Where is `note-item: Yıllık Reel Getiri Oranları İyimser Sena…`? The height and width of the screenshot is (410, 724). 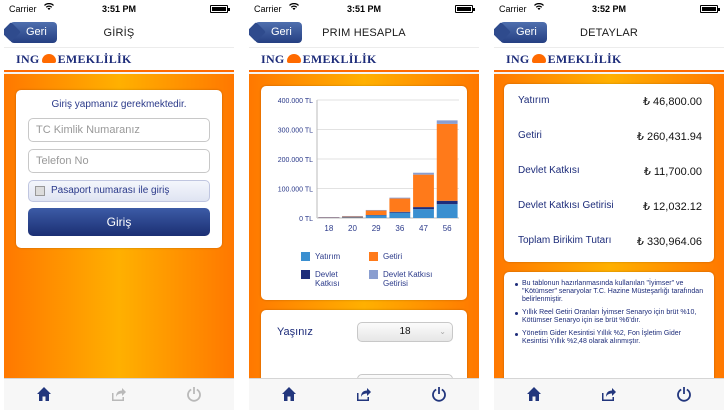
note-item: Yıllık Reel Getiri Oranları İyimser Sena… is located at coordinates (610, 317).